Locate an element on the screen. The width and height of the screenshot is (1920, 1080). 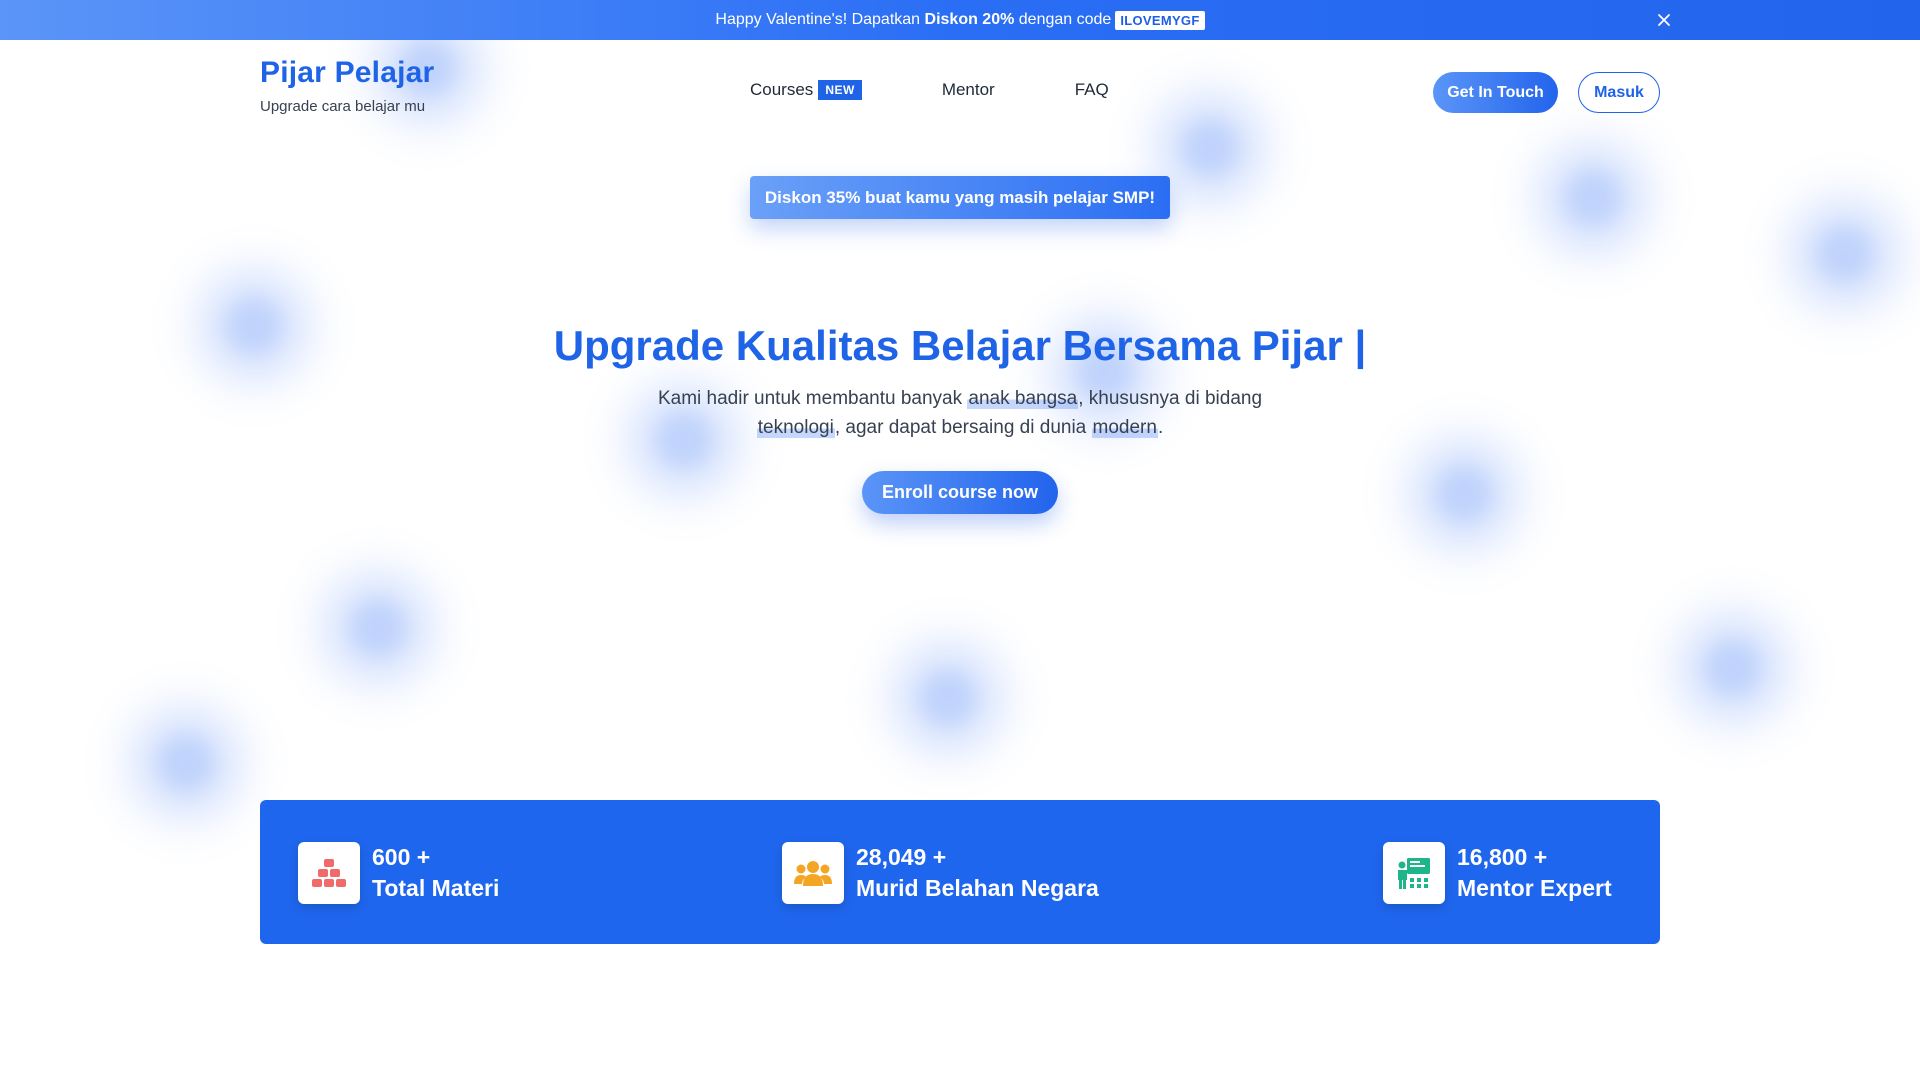
stat-value: 16,800 + is located at coordinates (1502, 857).